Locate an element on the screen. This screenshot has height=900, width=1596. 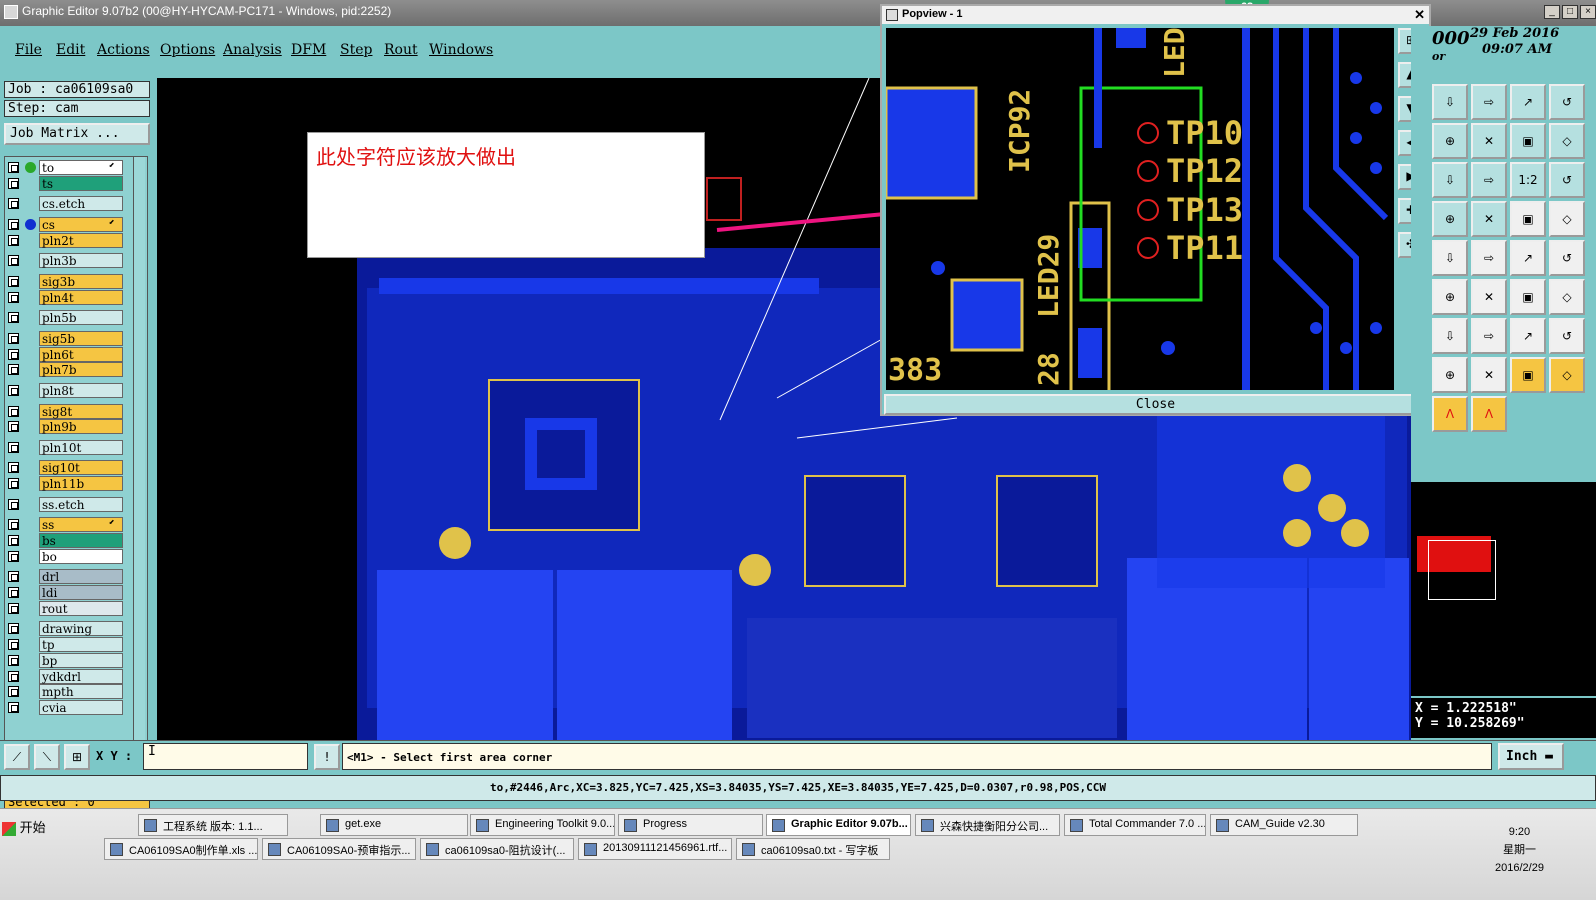
tool-o-icon: ▣ is located at coordinates (1528, 219).